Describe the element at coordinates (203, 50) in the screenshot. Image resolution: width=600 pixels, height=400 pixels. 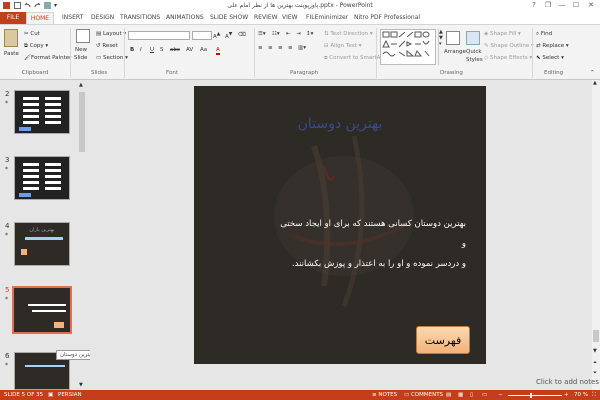
I see `change-case-button: Aa` at that location.